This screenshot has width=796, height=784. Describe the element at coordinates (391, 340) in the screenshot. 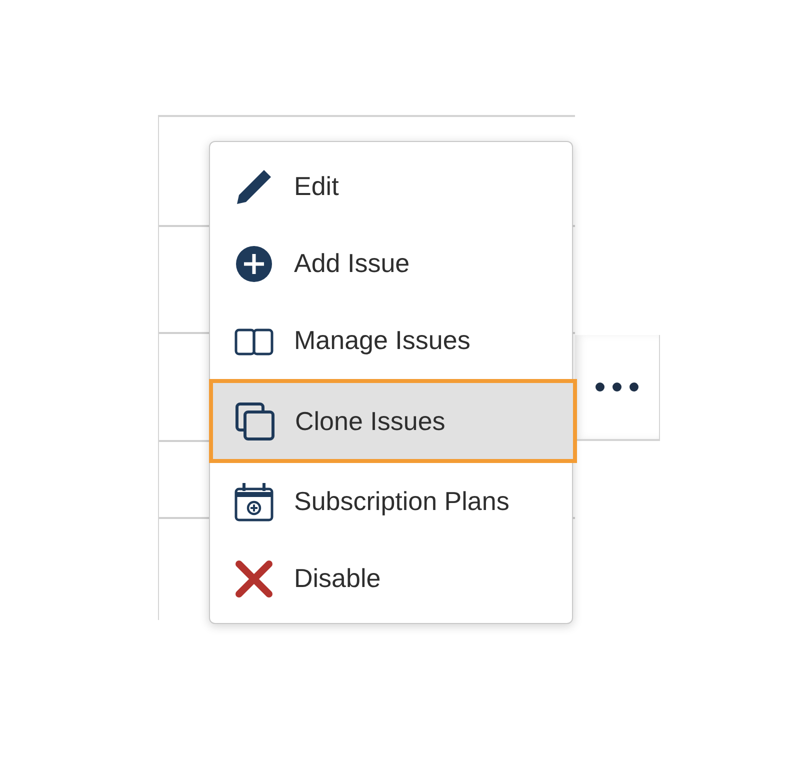

I see `menu-item: Manage Issues` at that location.